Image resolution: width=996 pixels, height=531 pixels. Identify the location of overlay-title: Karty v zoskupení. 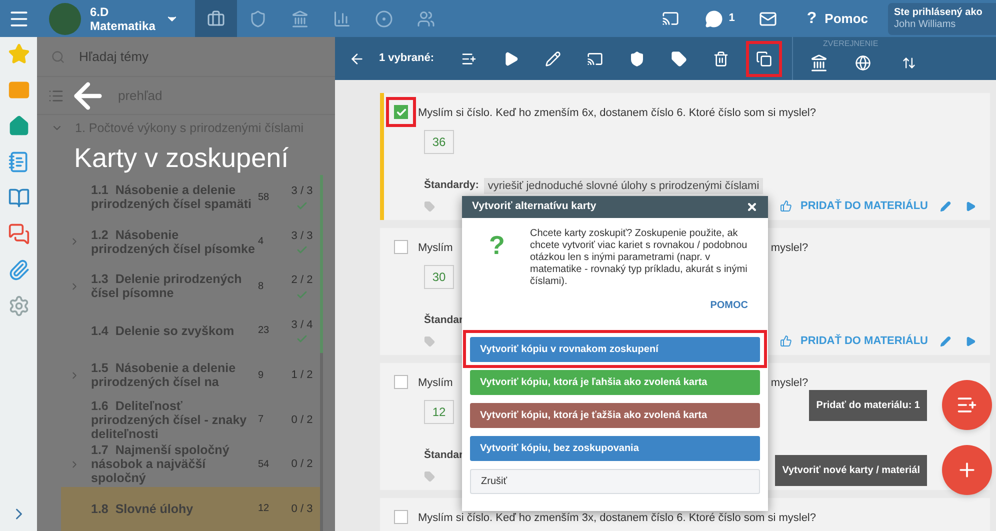
(181, 158).